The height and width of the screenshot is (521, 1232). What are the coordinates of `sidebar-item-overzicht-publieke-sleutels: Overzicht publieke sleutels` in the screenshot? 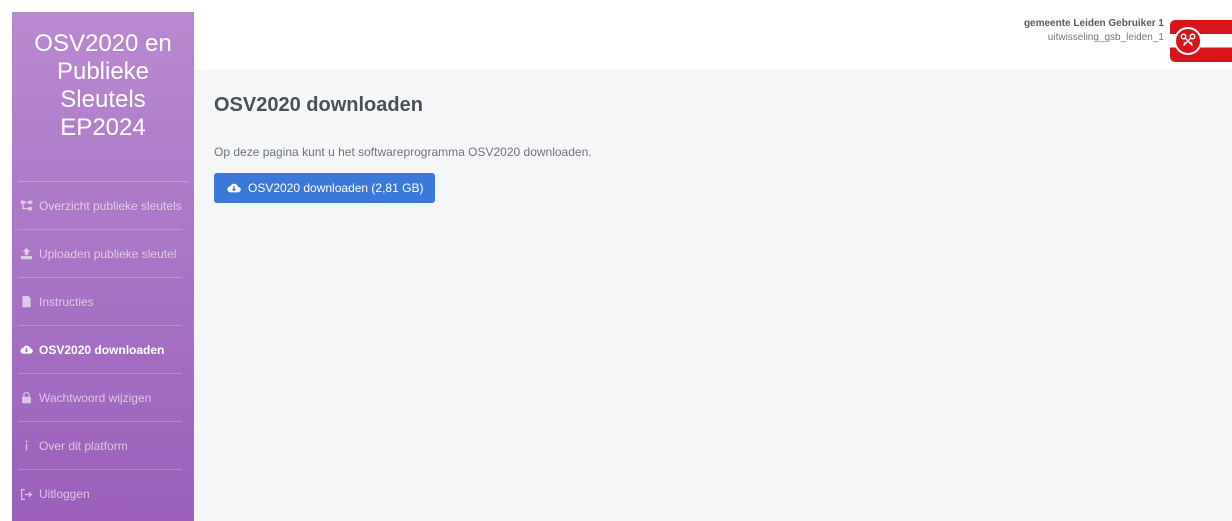 It's located at (100, 206).